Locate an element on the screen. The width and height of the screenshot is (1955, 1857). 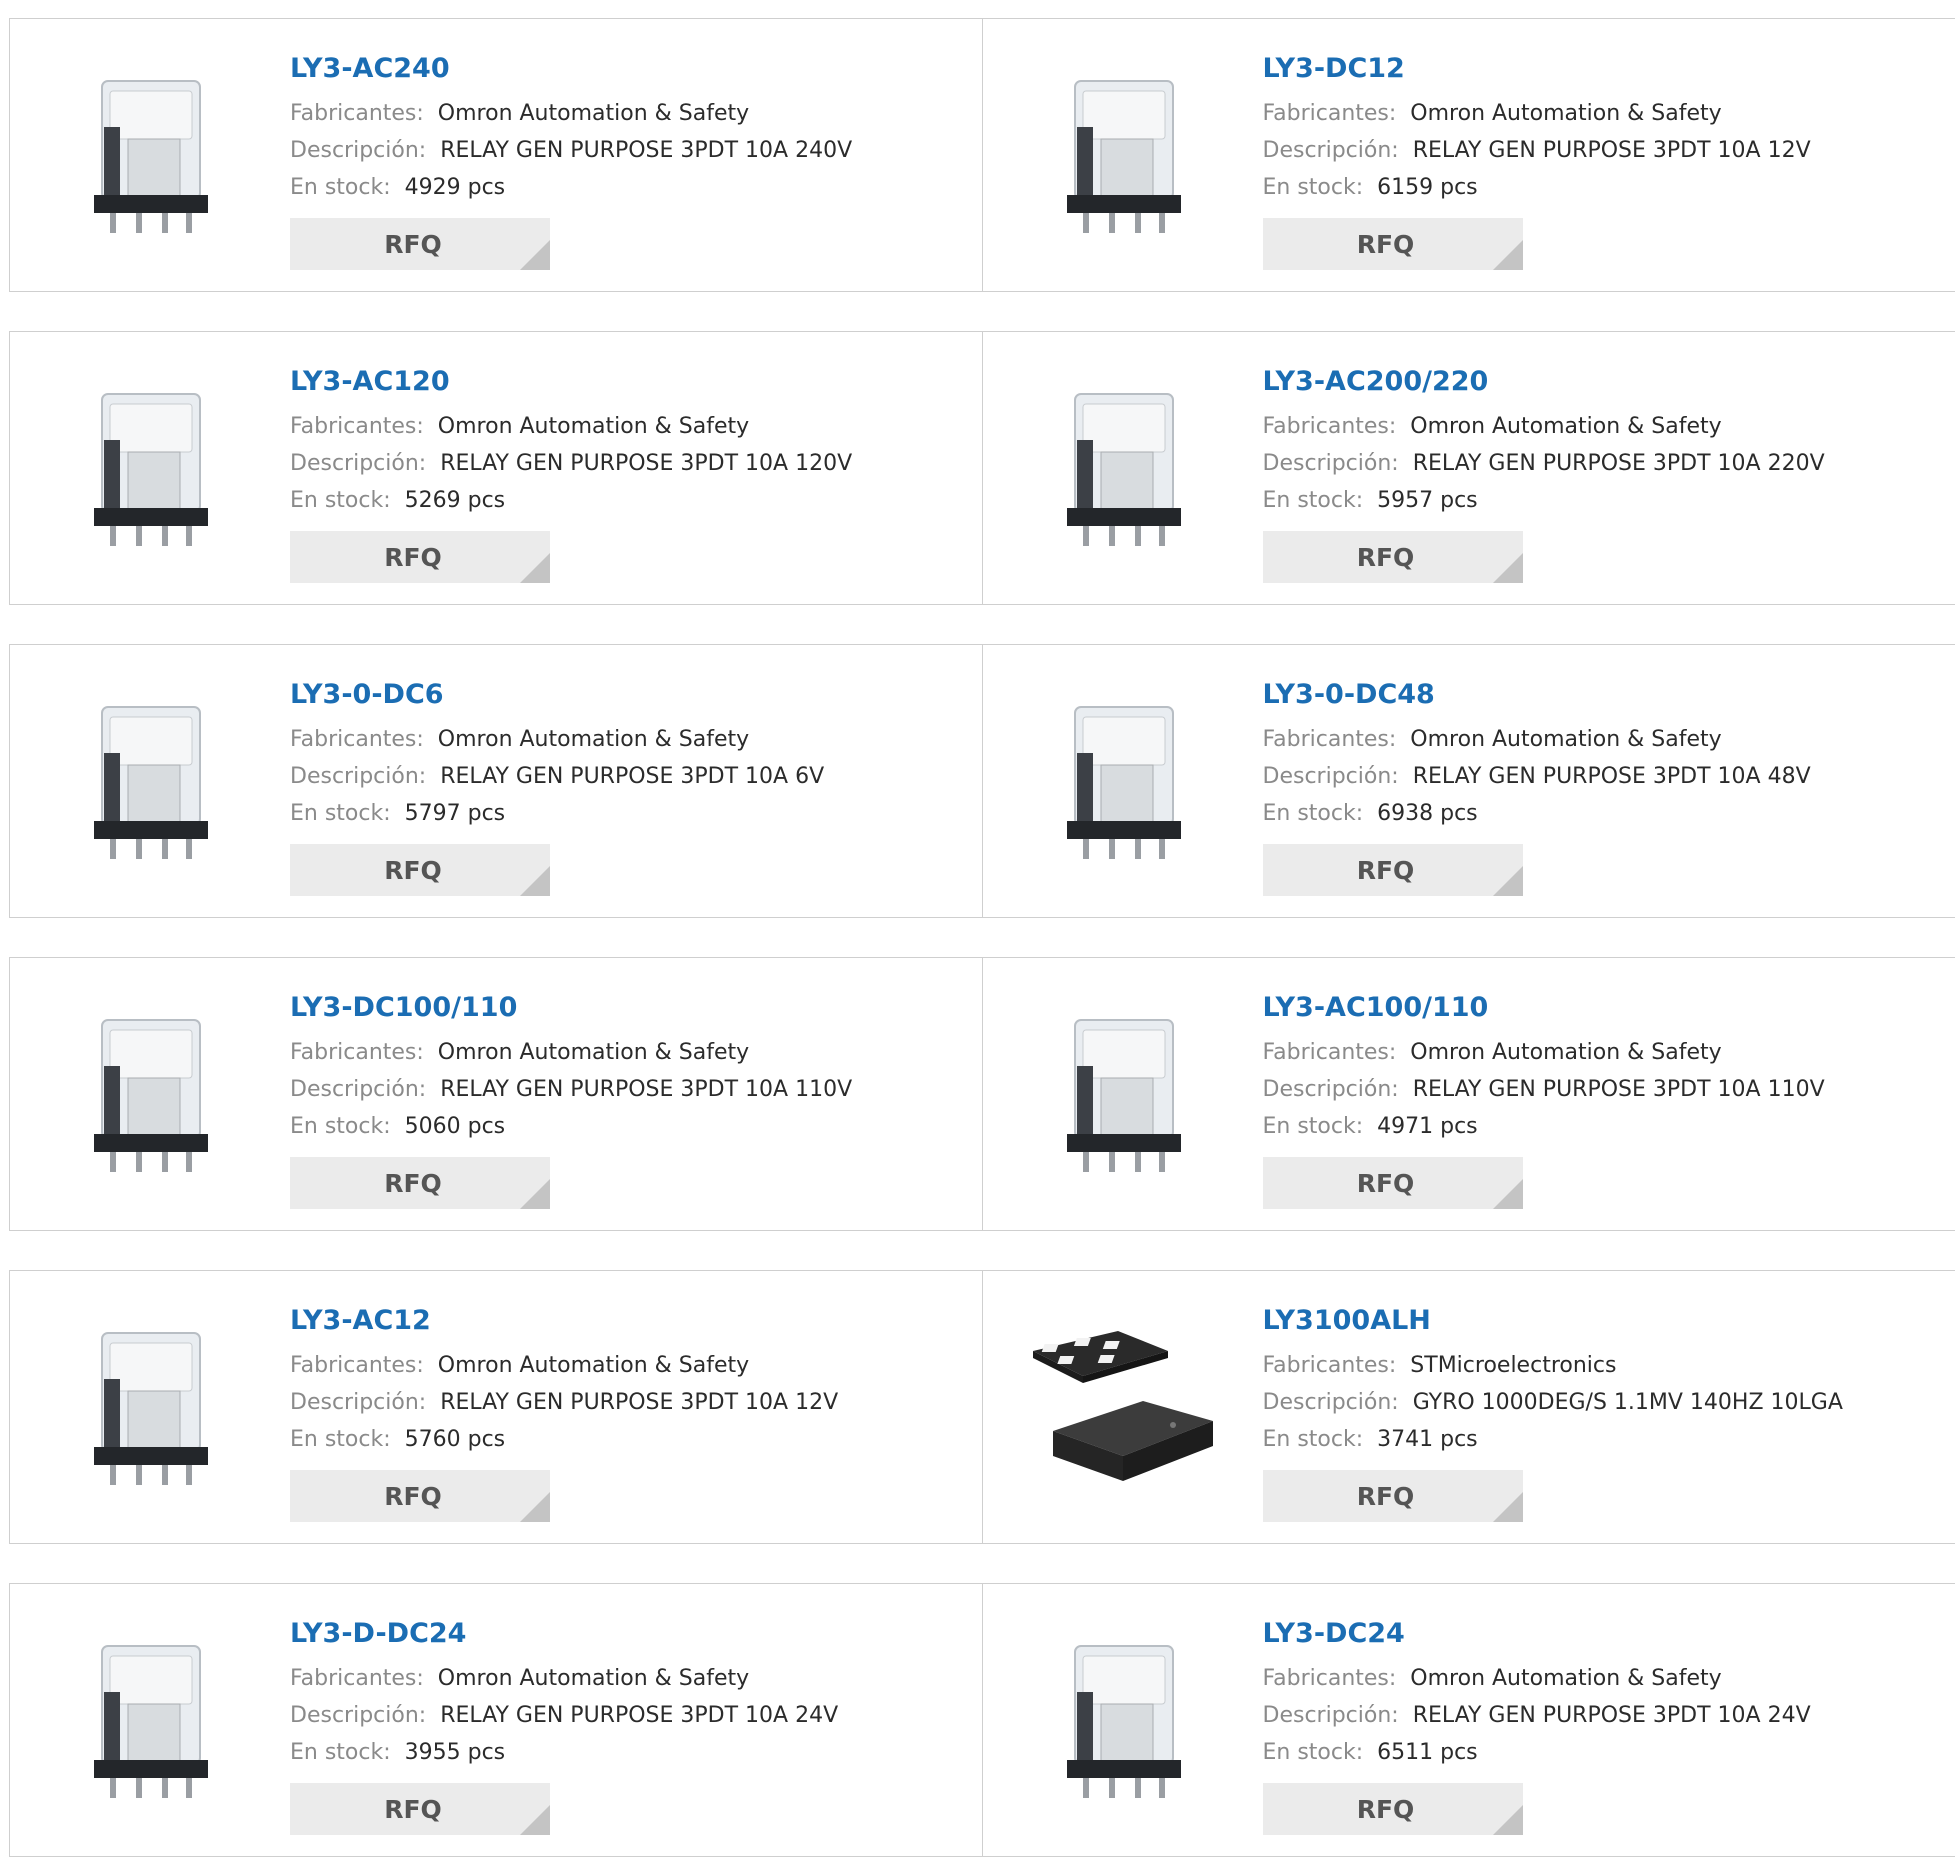
description-line-value: RELAY GEN PURPOSE 3PDT 10A 120V is located at coordinates (646, 463).